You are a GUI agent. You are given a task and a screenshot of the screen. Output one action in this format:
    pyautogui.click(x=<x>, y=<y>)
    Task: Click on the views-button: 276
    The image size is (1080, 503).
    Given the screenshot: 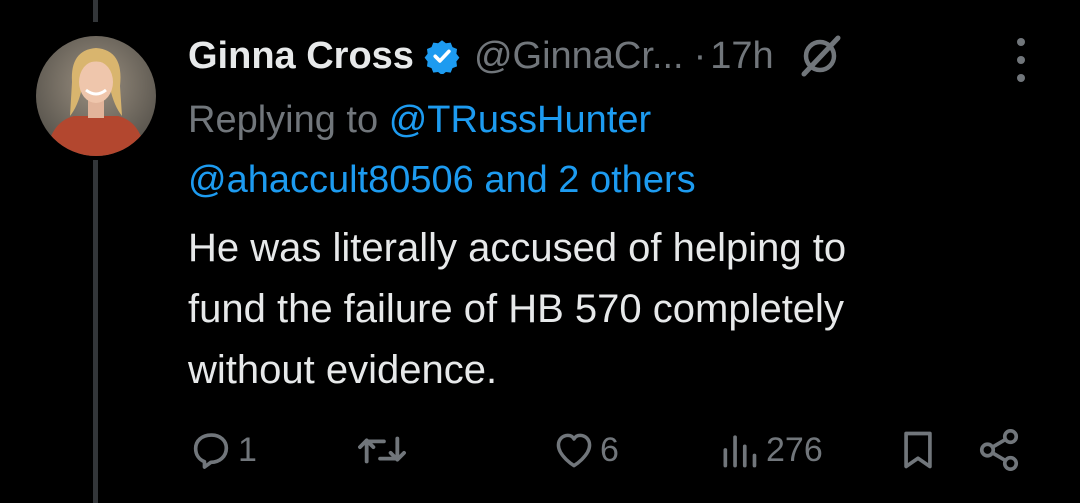 What is the action you would take?
    pyautogui.click(x=770, y=450)
    